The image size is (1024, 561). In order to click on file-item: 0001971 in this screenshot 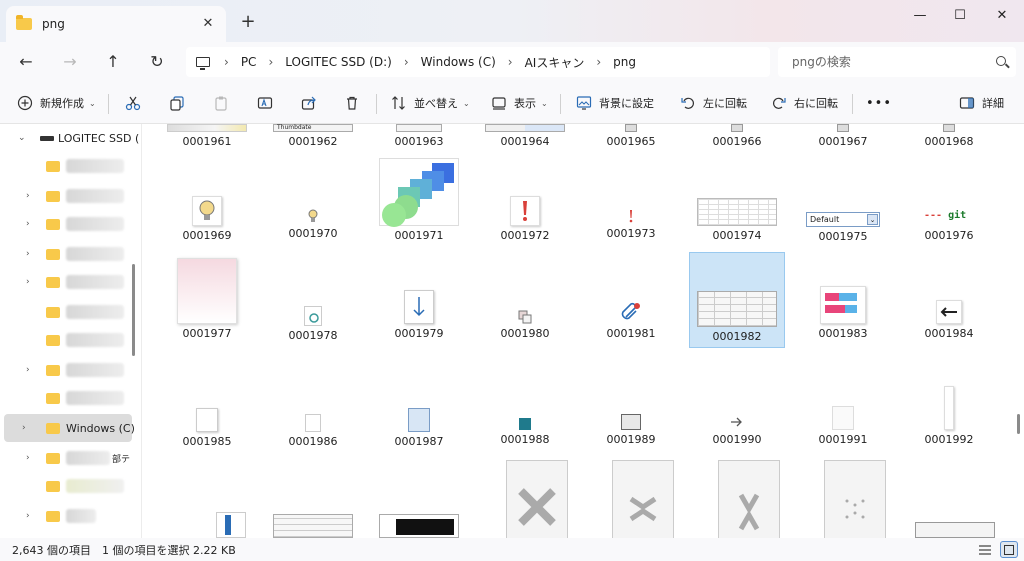, I will do `click(419, 200)`.